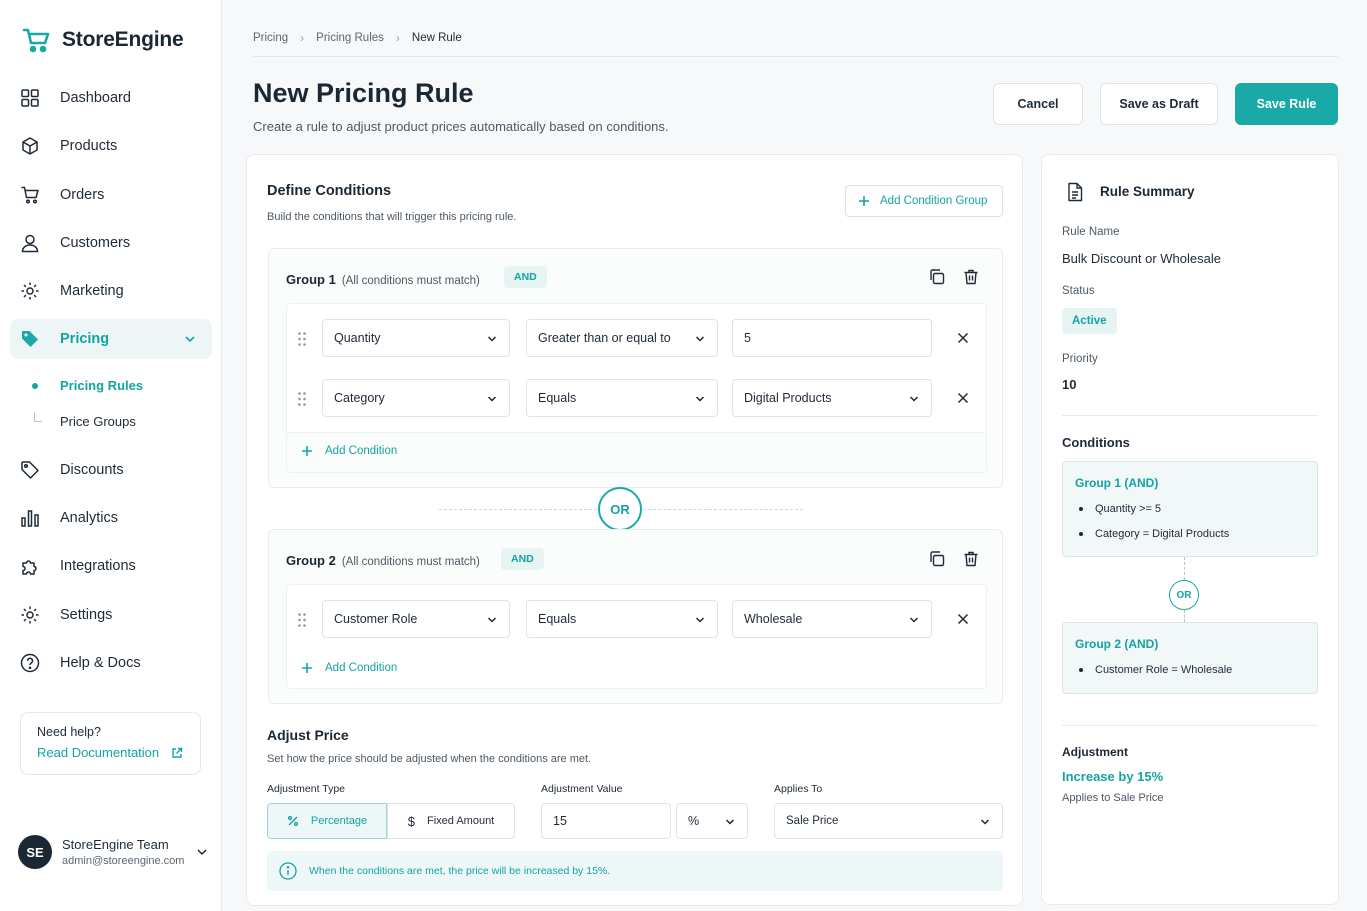 This screenshot has height=911, width=1367. Describe the element at coordinates (357, 338) in the screenshot. I see `select-value: Quantity` at that location.